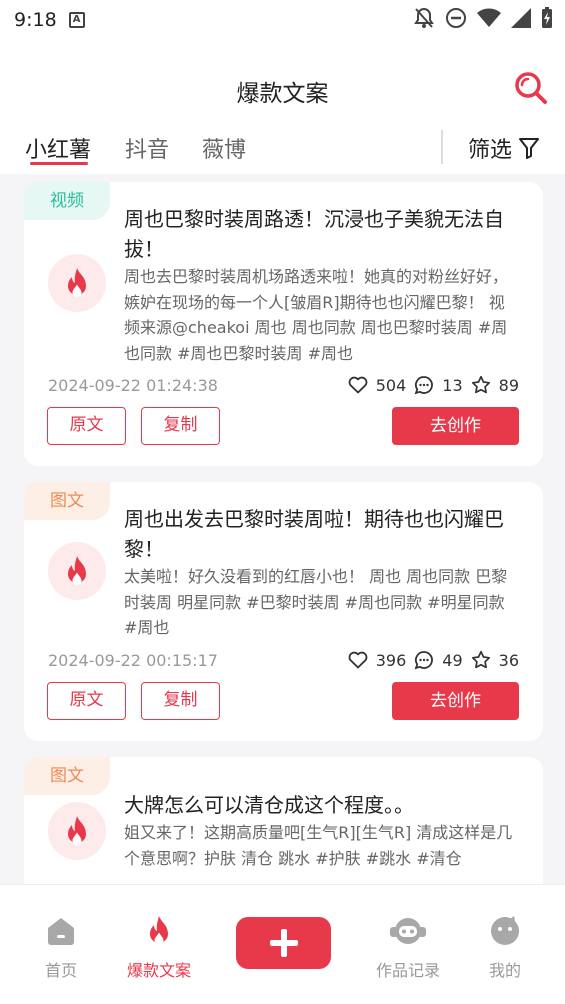 Image resolution: width=565 pixels, height=1004 pixels. Describe the element at coordinates (35, 20) in the screenshot. I see `status-time: 9:18` at that location.